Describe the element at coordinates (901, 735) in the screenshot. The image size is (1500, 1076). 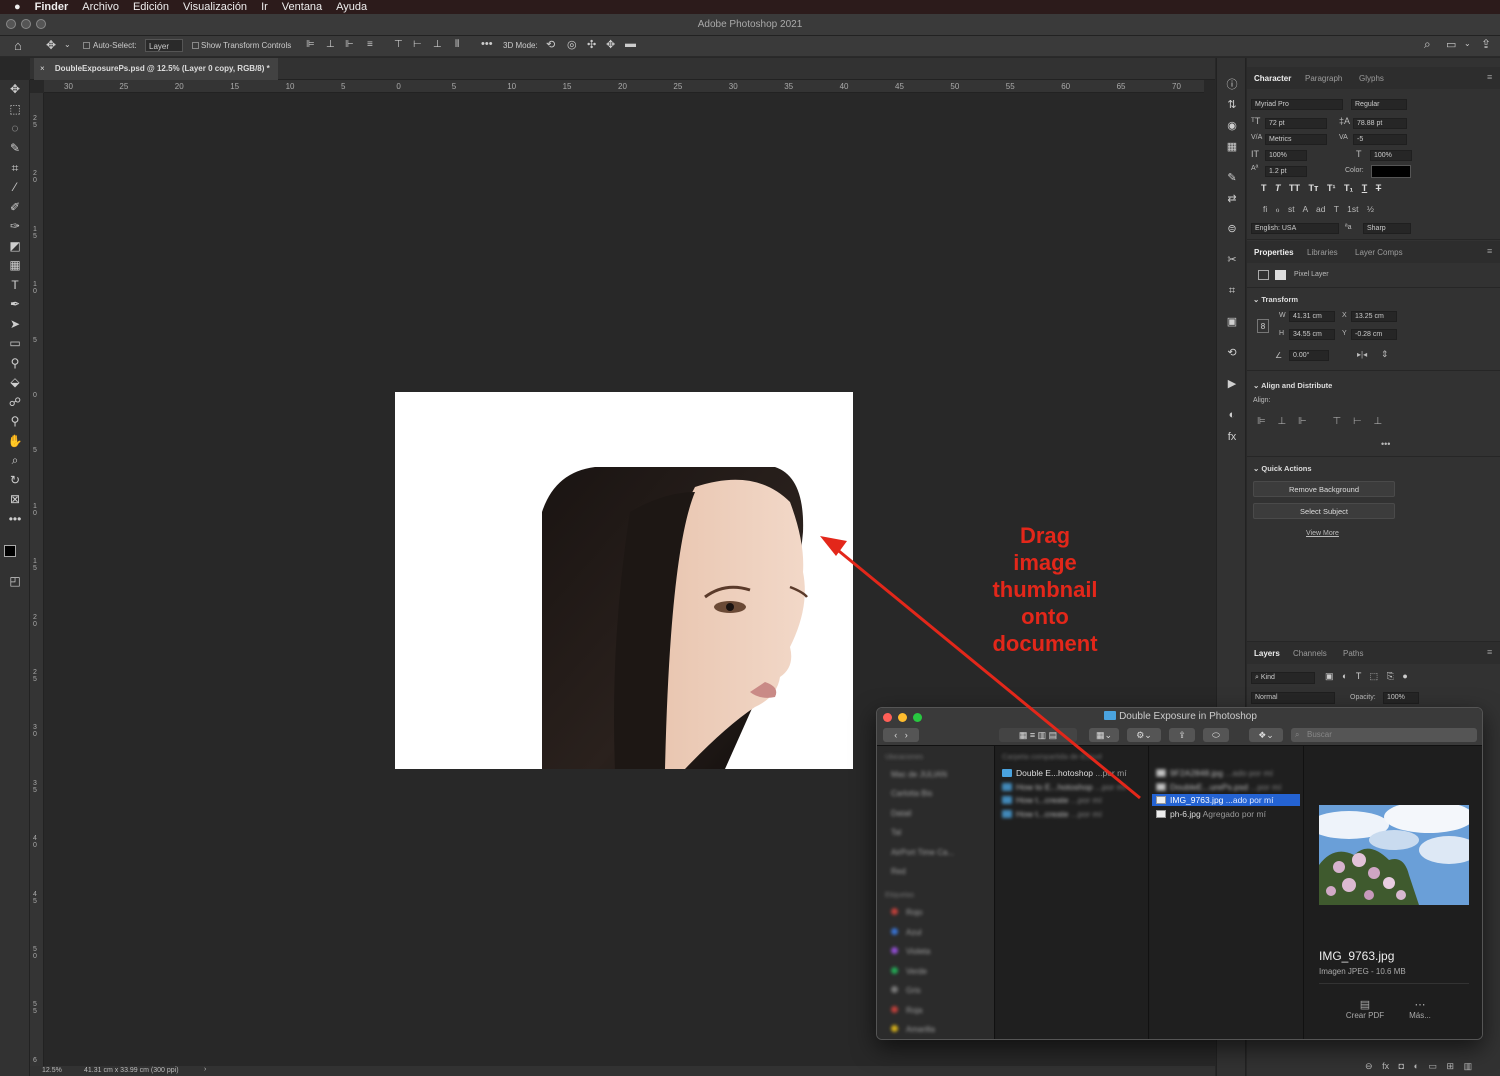
I see `back-forward-buttons: ‹ ›` at that location.